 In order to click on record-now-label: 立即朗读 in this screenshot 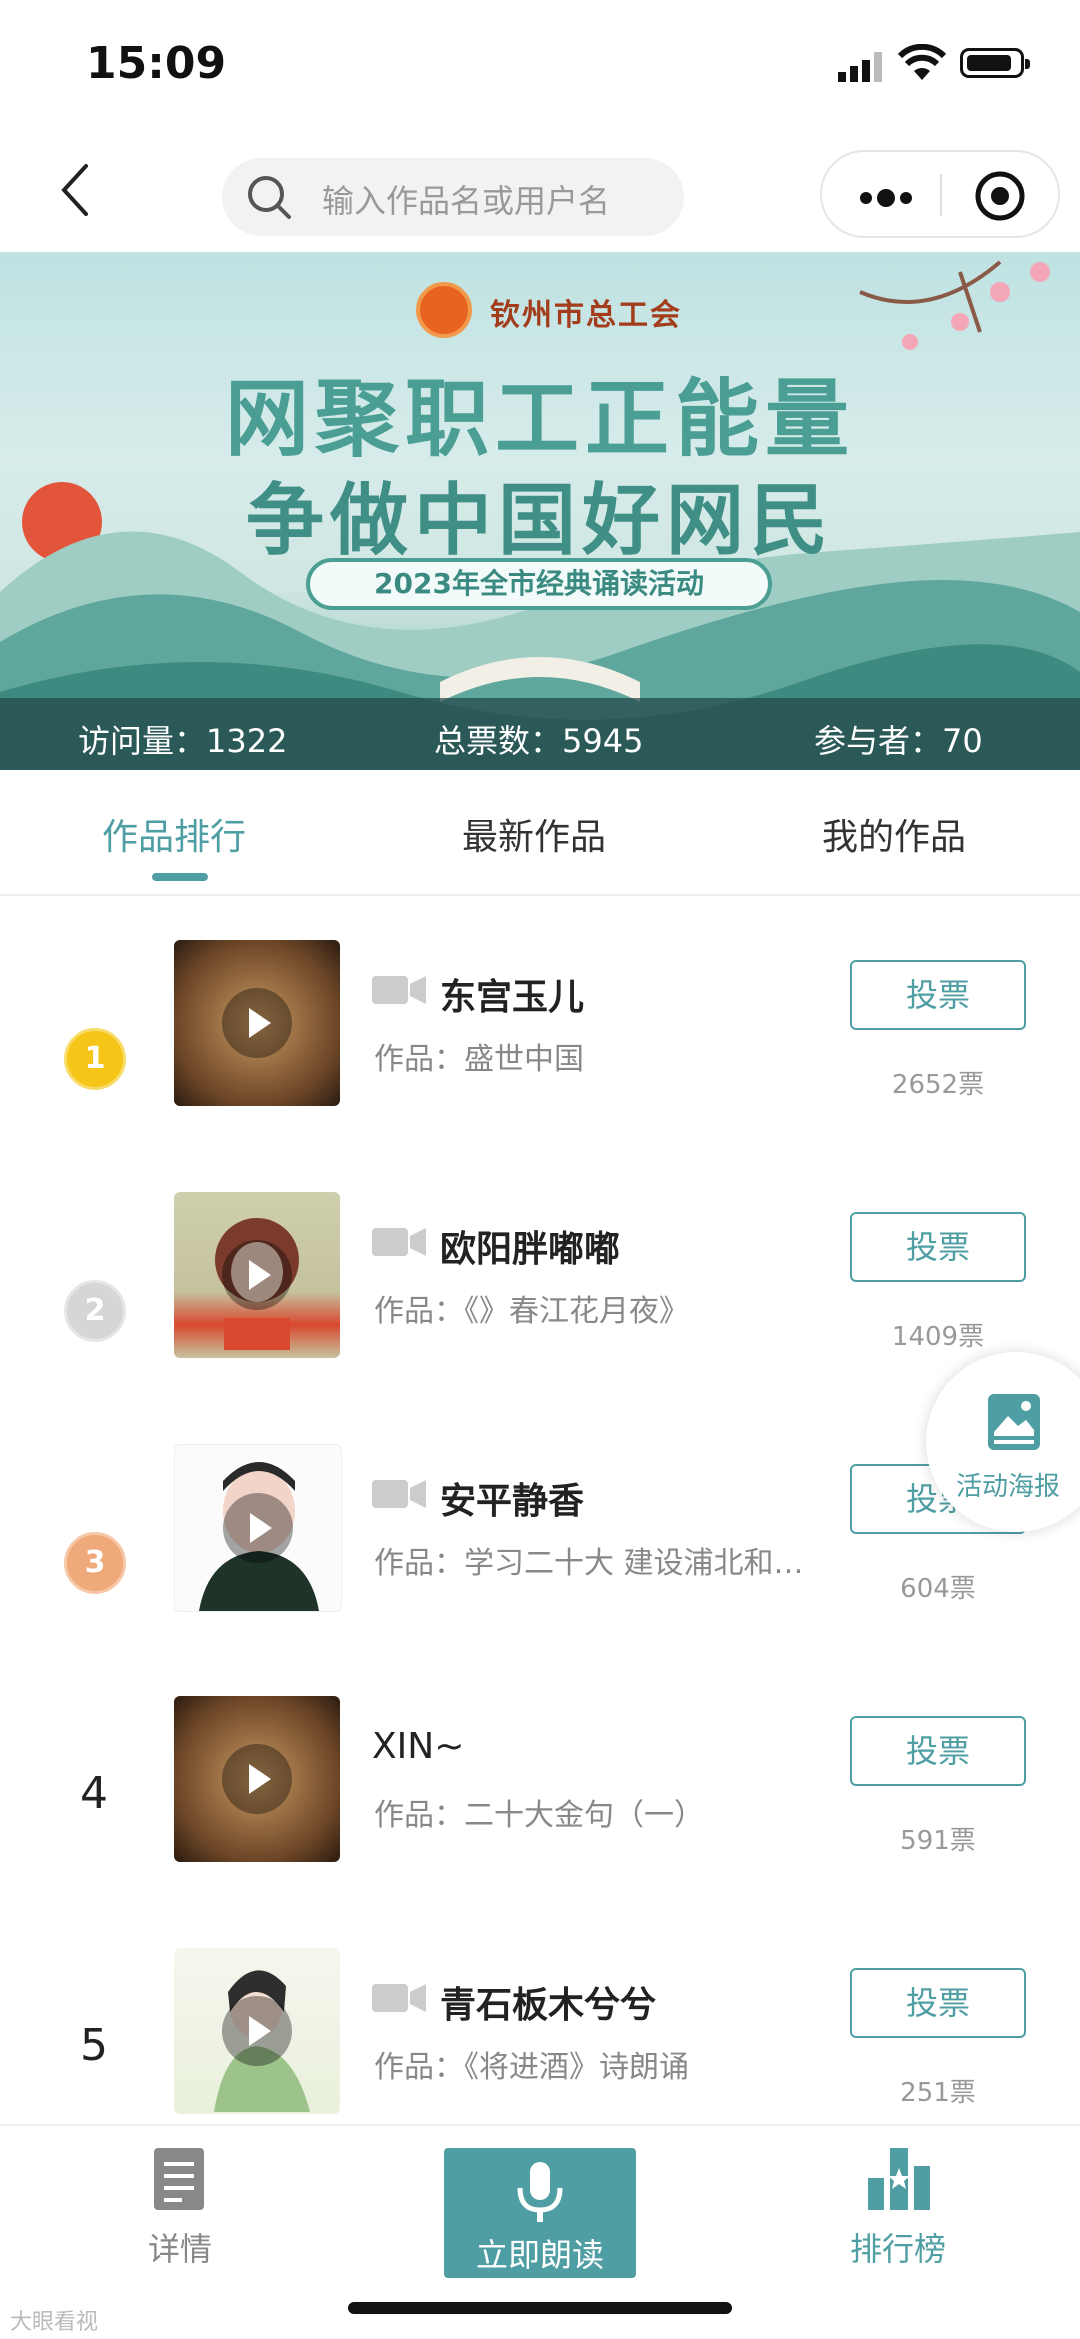, I will do `click(540, 2255)`.